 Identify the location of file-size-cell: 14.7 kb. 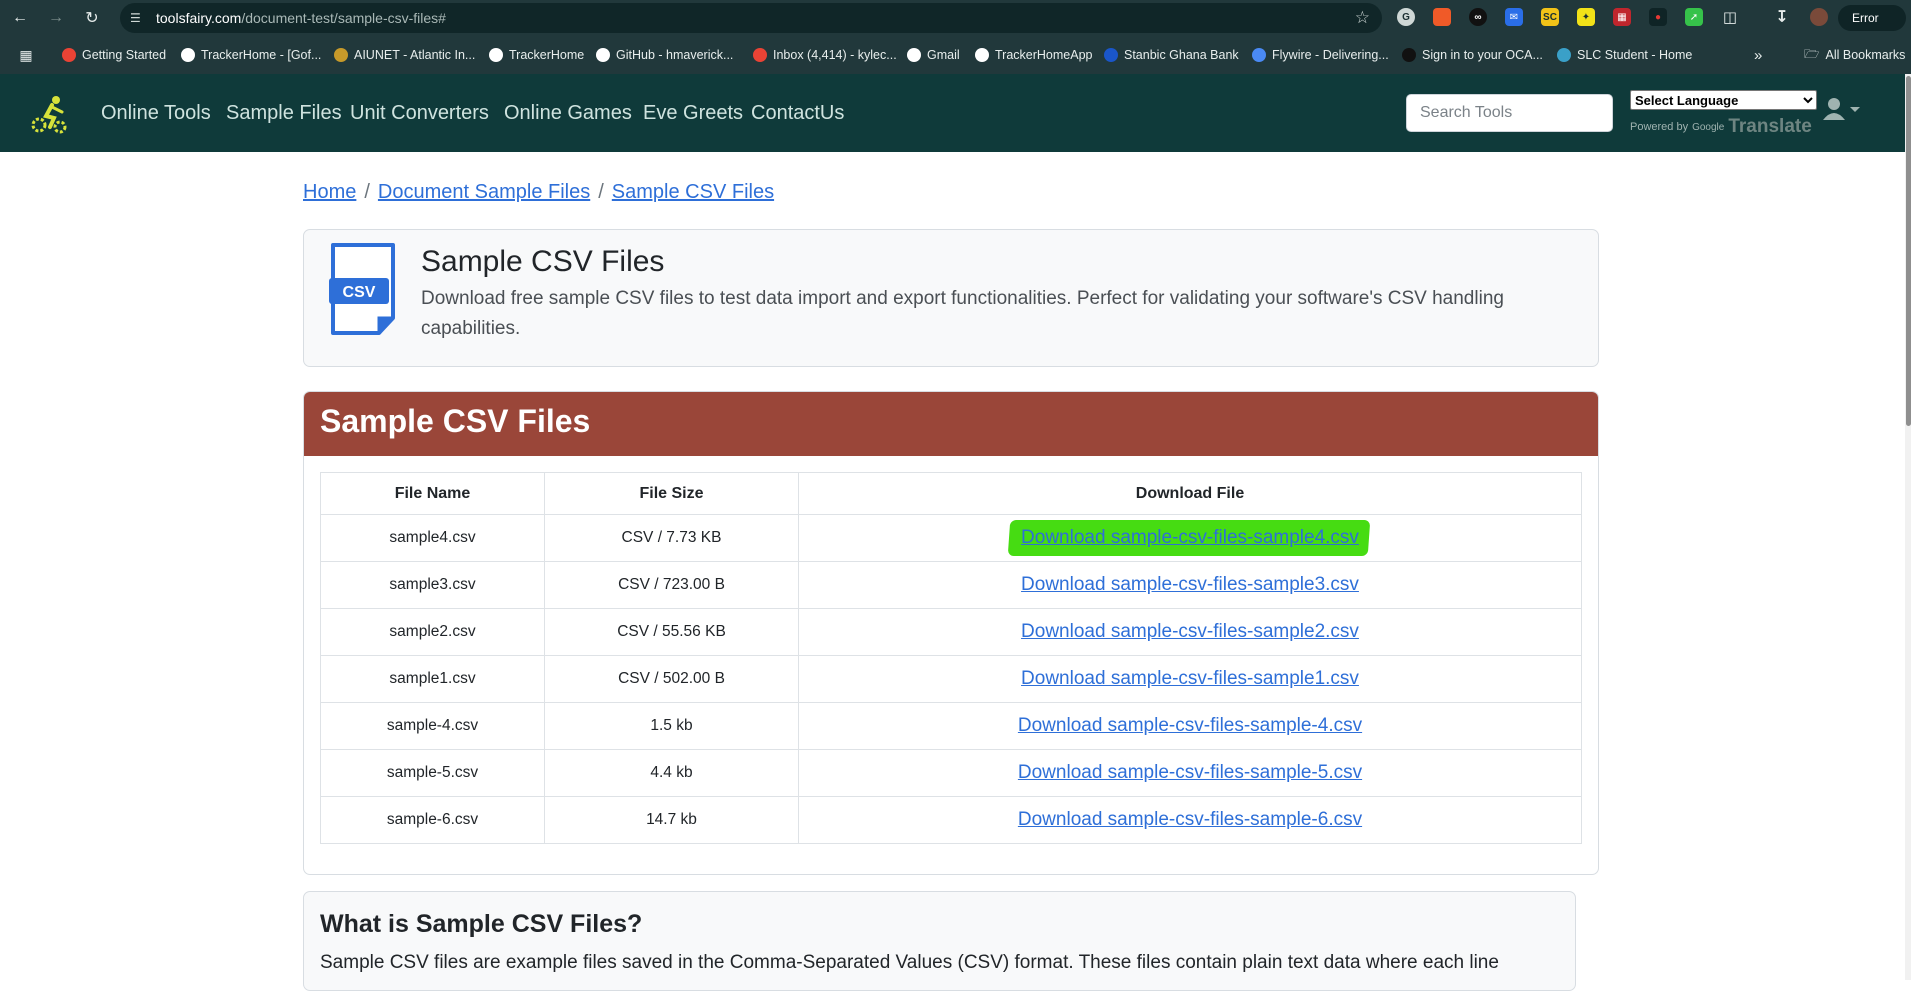
(671, 820).